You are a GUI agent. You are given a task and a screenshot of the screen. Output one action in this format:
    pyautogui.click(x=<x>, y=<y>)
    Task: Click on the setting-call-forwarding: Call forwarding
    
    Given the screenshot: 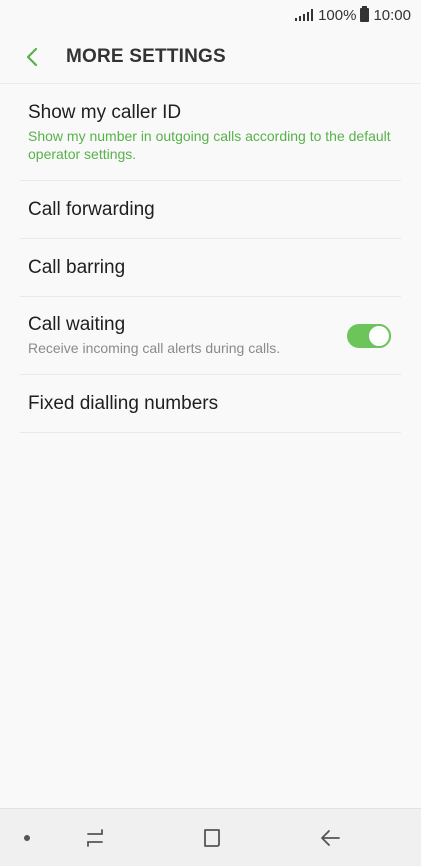 What is the action you would take?
    pyautogui.click(x=210, y=210)
    